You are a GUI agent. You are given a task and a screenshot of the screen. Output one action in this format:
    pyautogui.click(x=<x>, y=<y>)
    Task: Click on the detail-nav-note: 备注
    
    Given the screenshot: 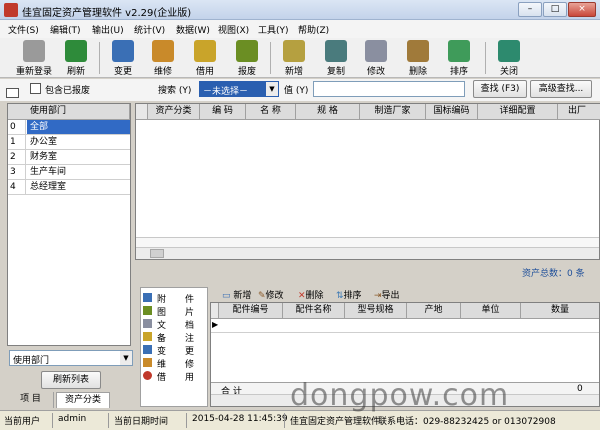 What is the action you would take?
    pyautogui.click(x=174, y=337)
    